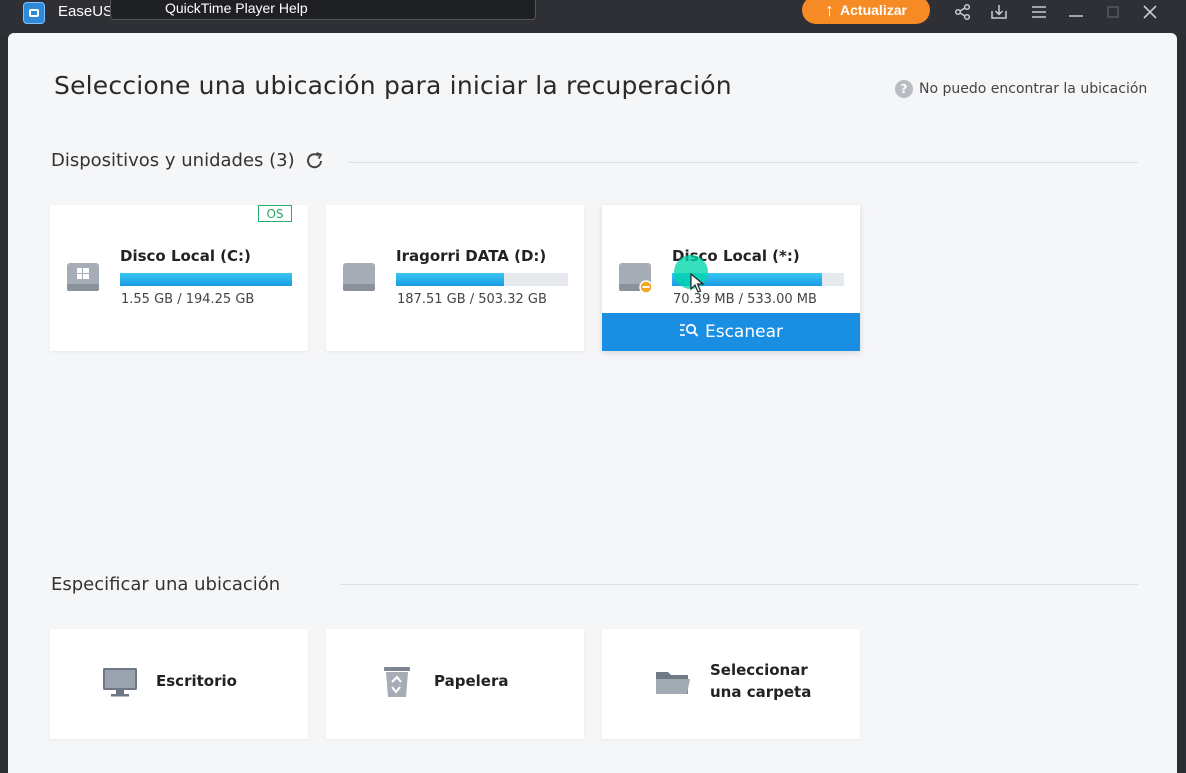 This screenshot has height=773, width=1186. Describe the element at coordinates (697, 283) in the screenshot. I see `mouse-cursor-icon` at that location.